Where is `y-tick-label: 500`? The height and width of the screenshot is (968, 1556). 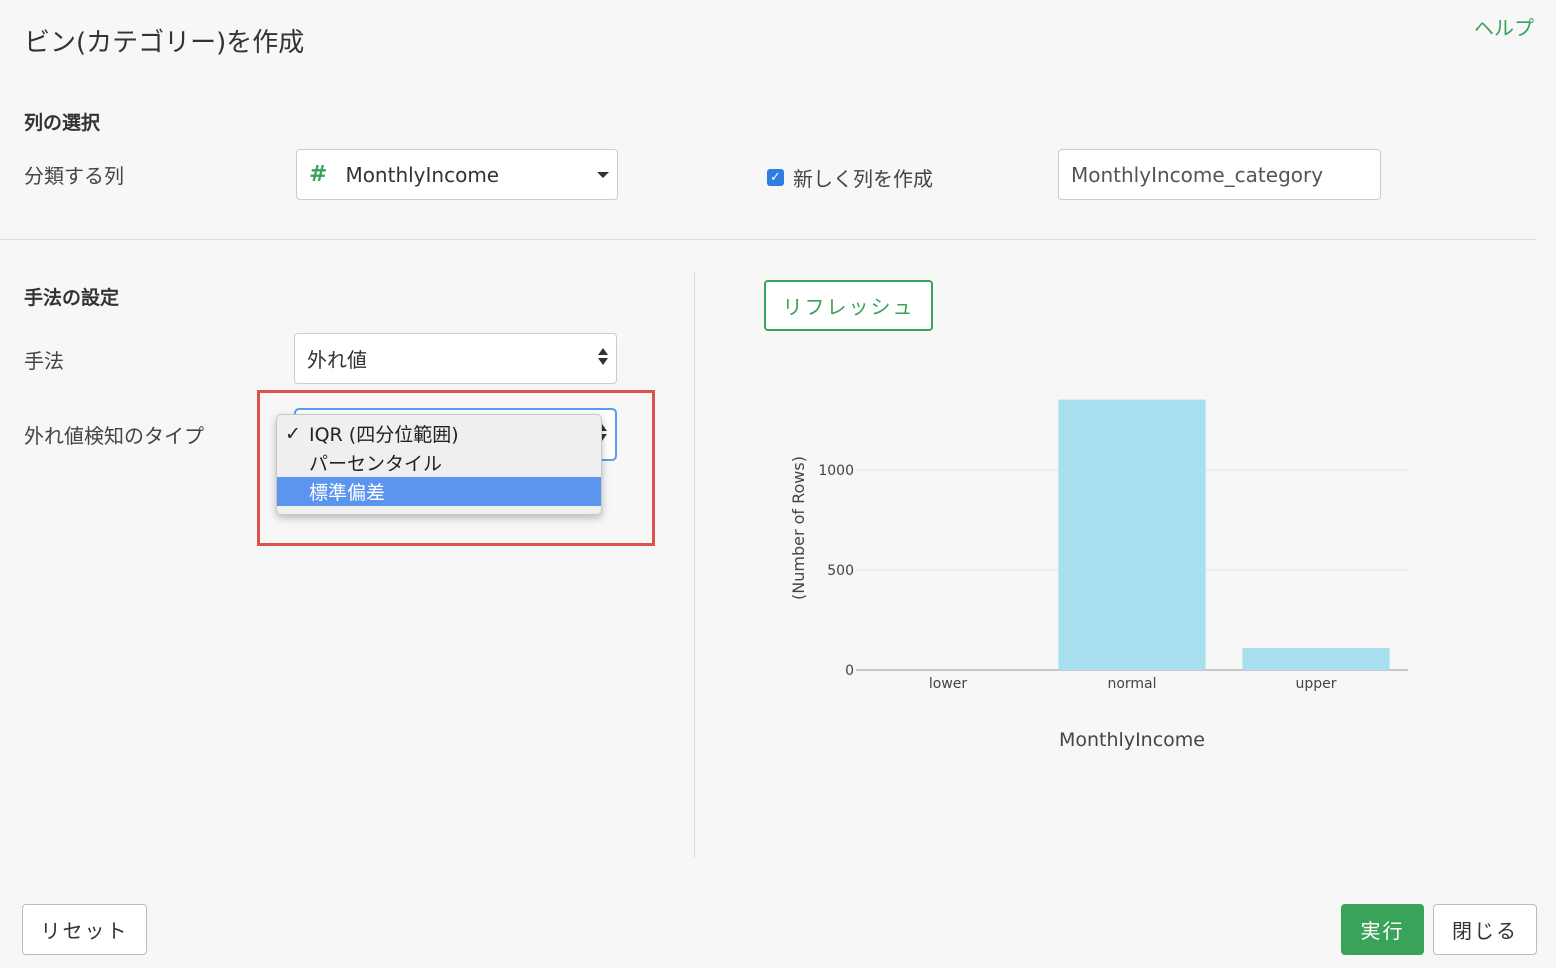
y-tick-label: 500 is located at coordinates (840, 571).